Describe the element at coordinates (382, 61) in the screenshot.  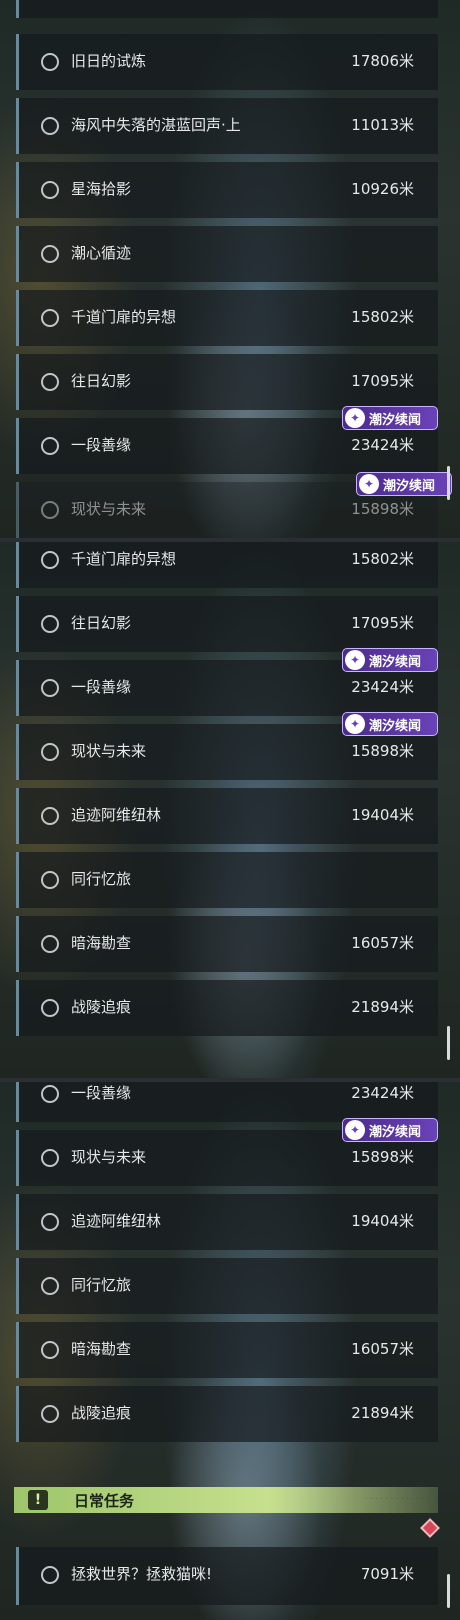
I see `quest-distance: 17806米` at that location.